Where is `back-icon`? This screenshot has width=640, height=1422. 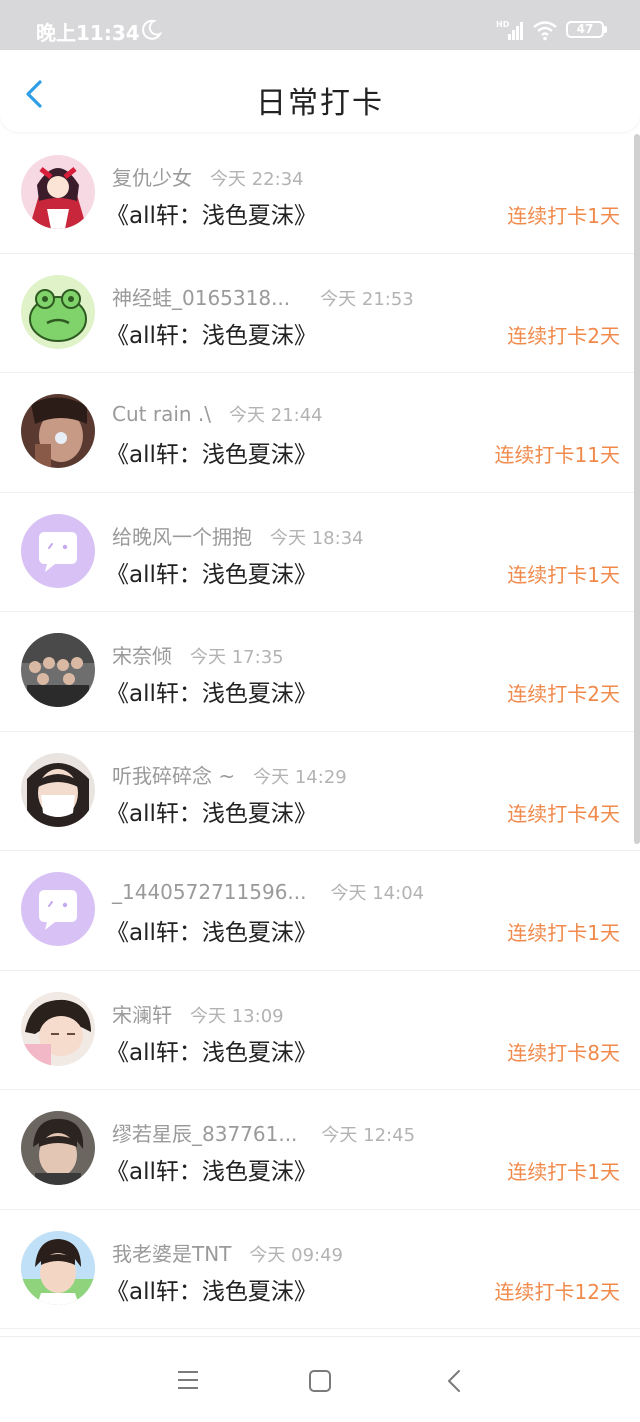
back-icon is located at coordinates (454, 1381).